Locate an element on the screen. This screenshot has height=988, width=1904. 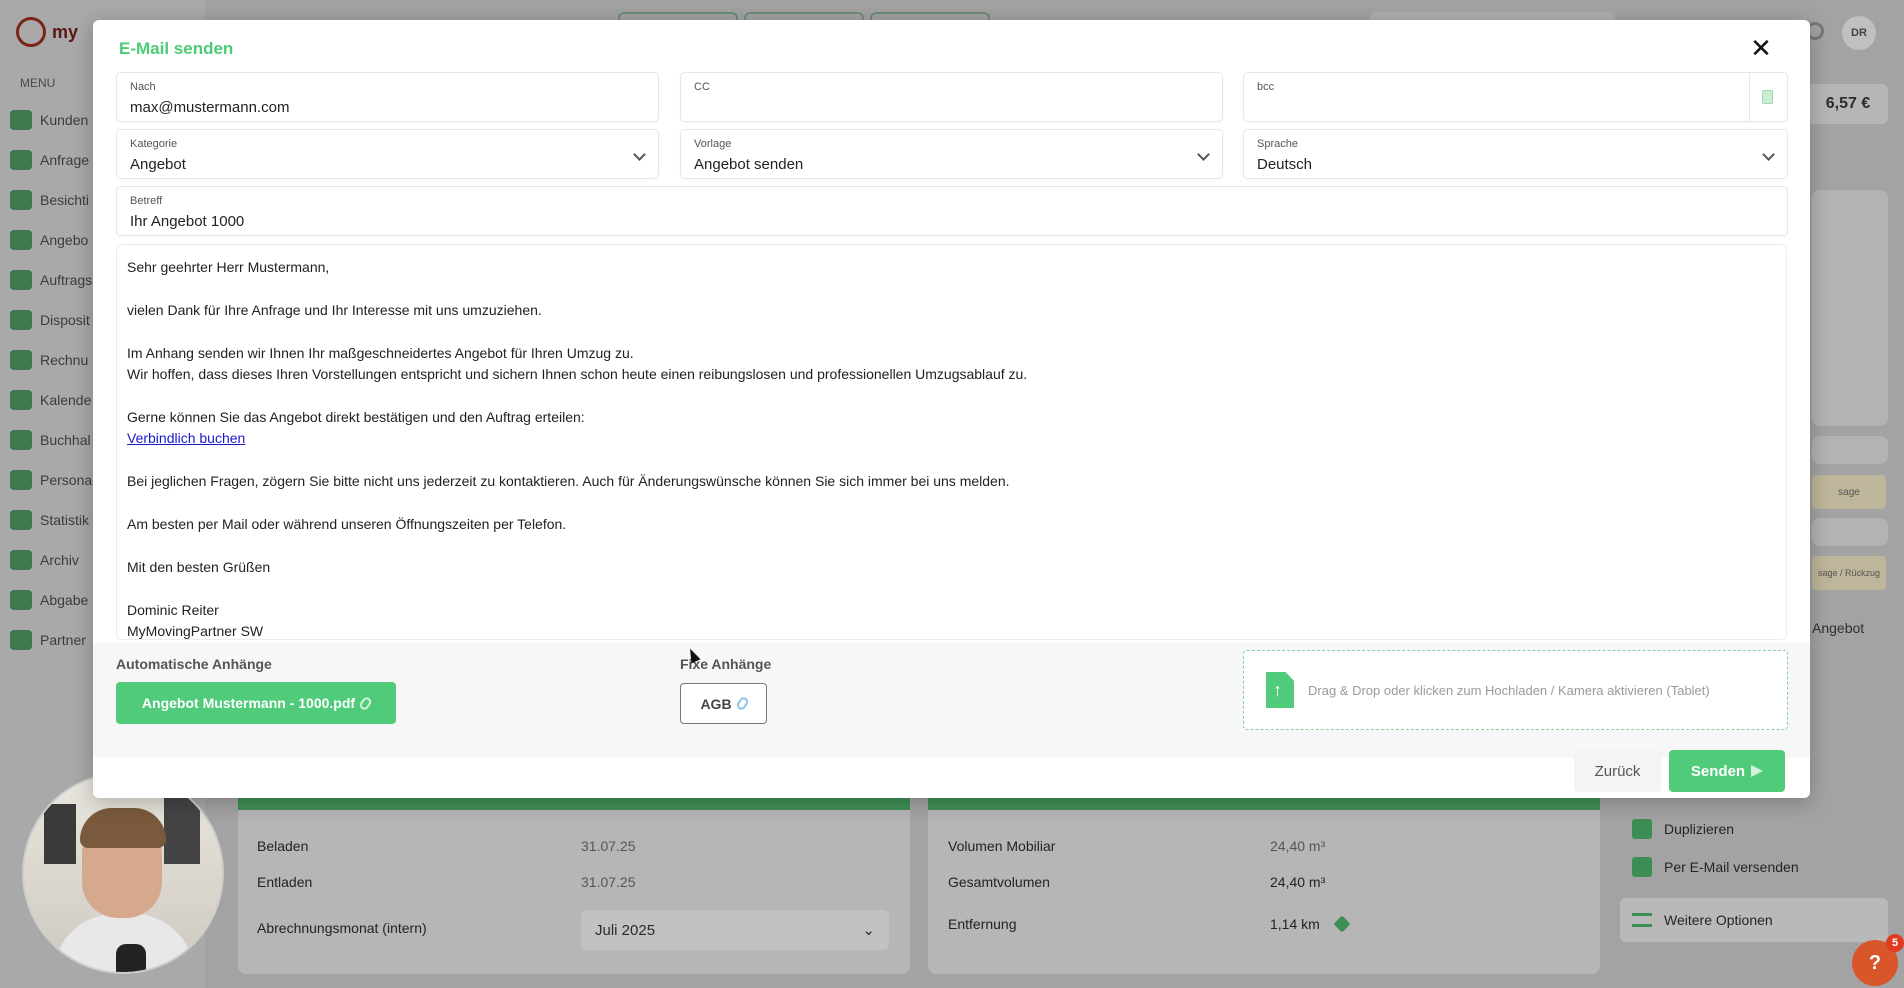
menu-label: MENU is located at coordinates (38, 83).